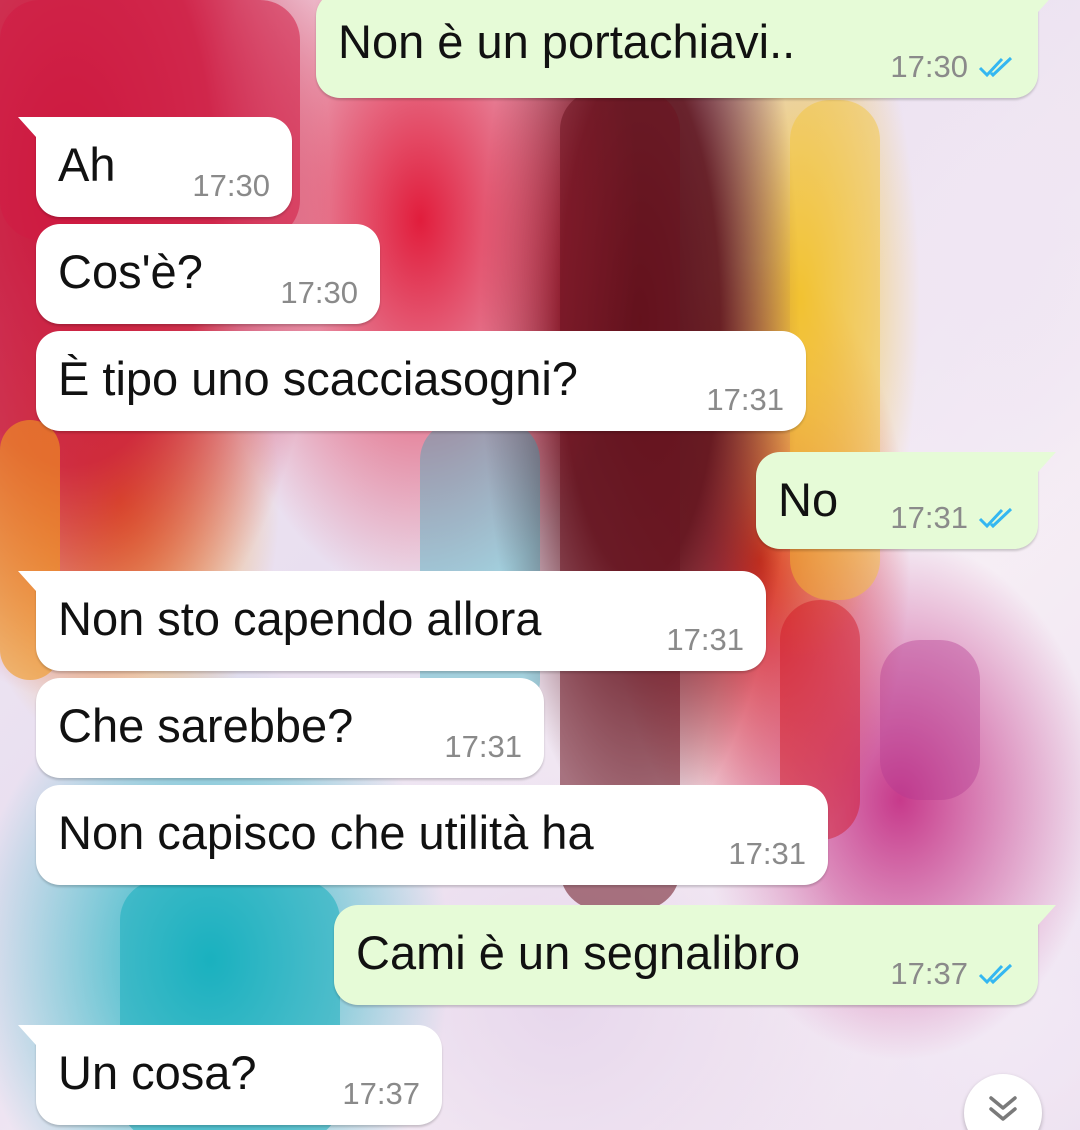 Image resolution: width=1080 pixels, height=1130 pixels. I want to click on message-bubble-incoming: Un cosa? 17:37, so click(230, 1075).